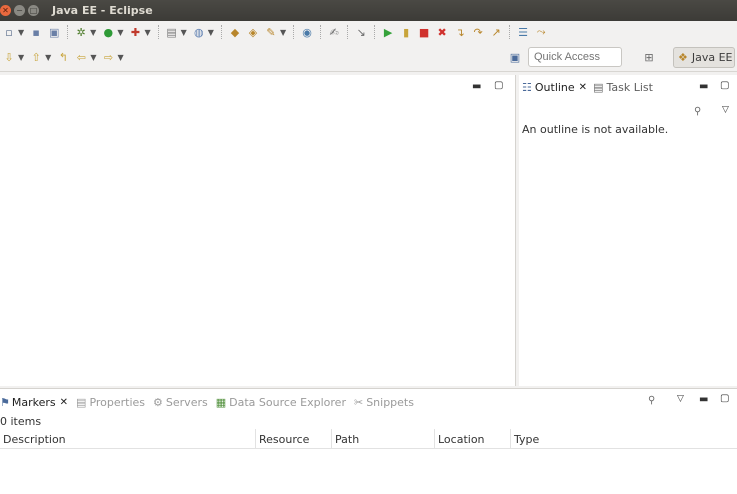 Image resolution: width=737 pixels, height=494 pixels. Describe the element at coordinates (527, 439) in the screenshot. I see `column-label: Type` at that location.